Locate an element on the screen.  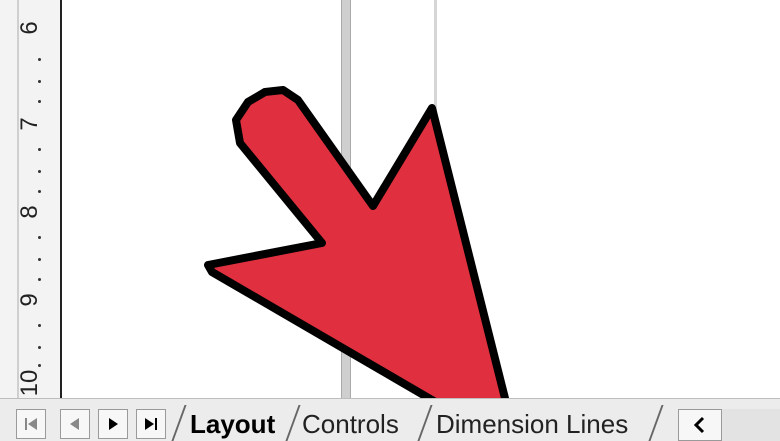
next-sheet-button is located at coordinates (113, 424).